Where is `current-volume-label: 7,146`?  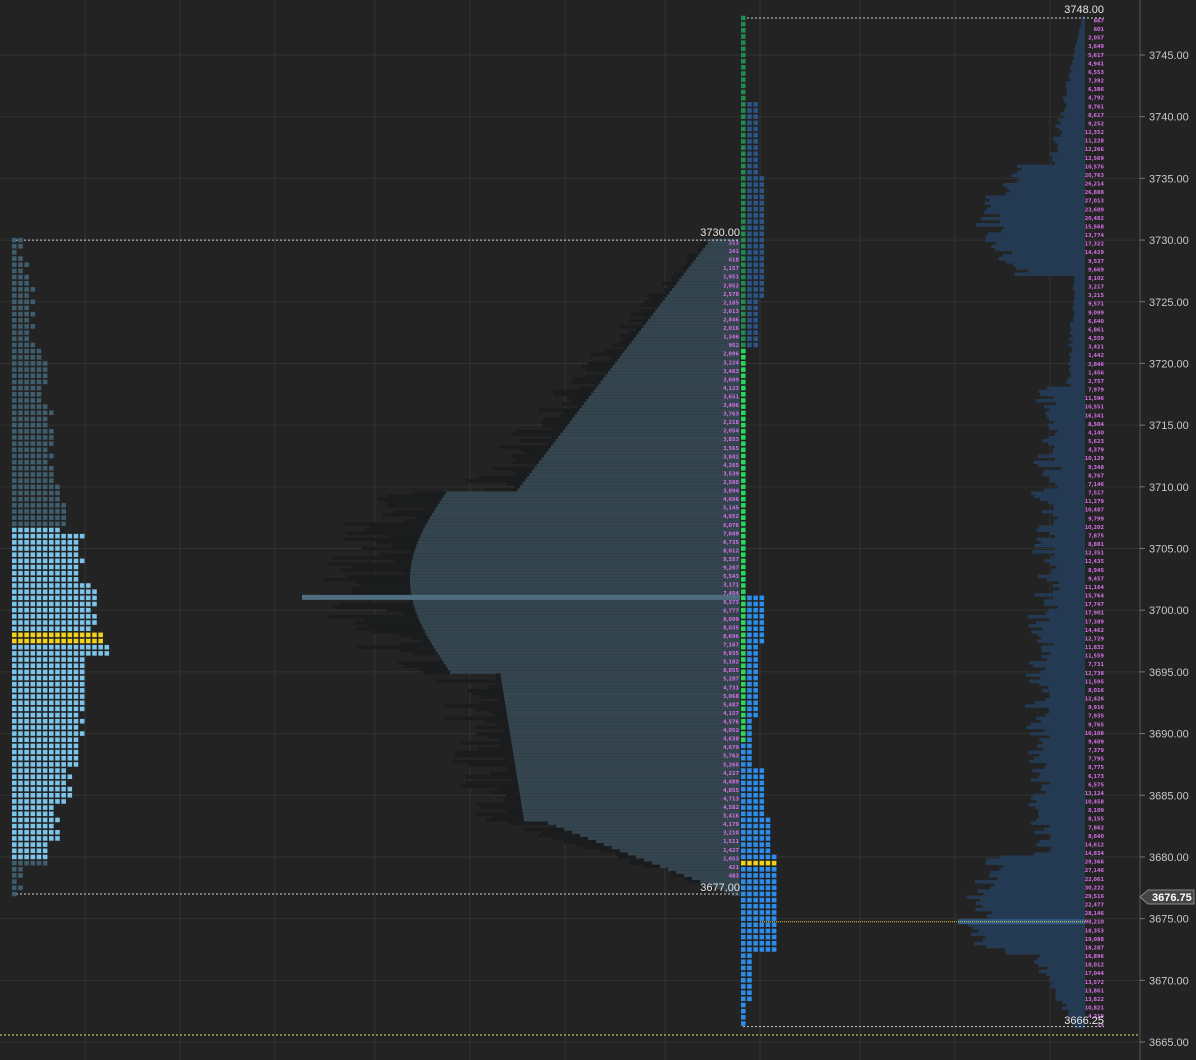
current-volume-label: 7,146 is located at coordinates (1096, 485).